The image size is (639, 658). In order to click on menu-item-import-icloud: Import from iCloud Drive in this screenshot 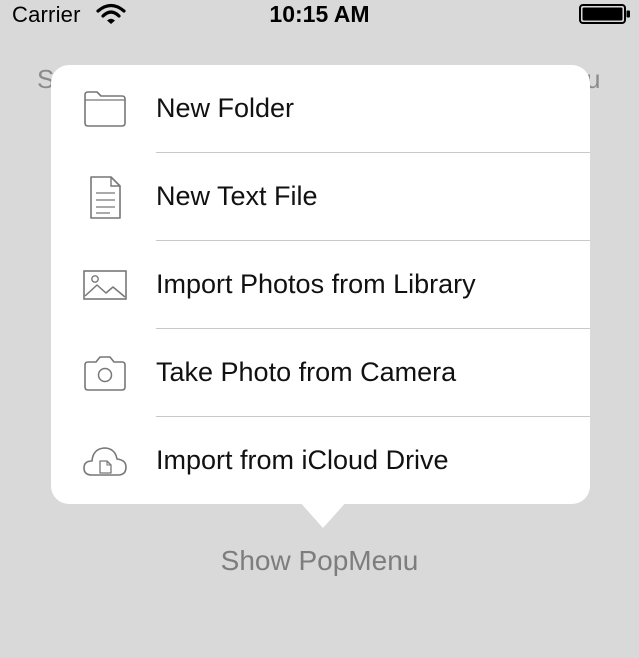, I will do `click(320, 460)`.